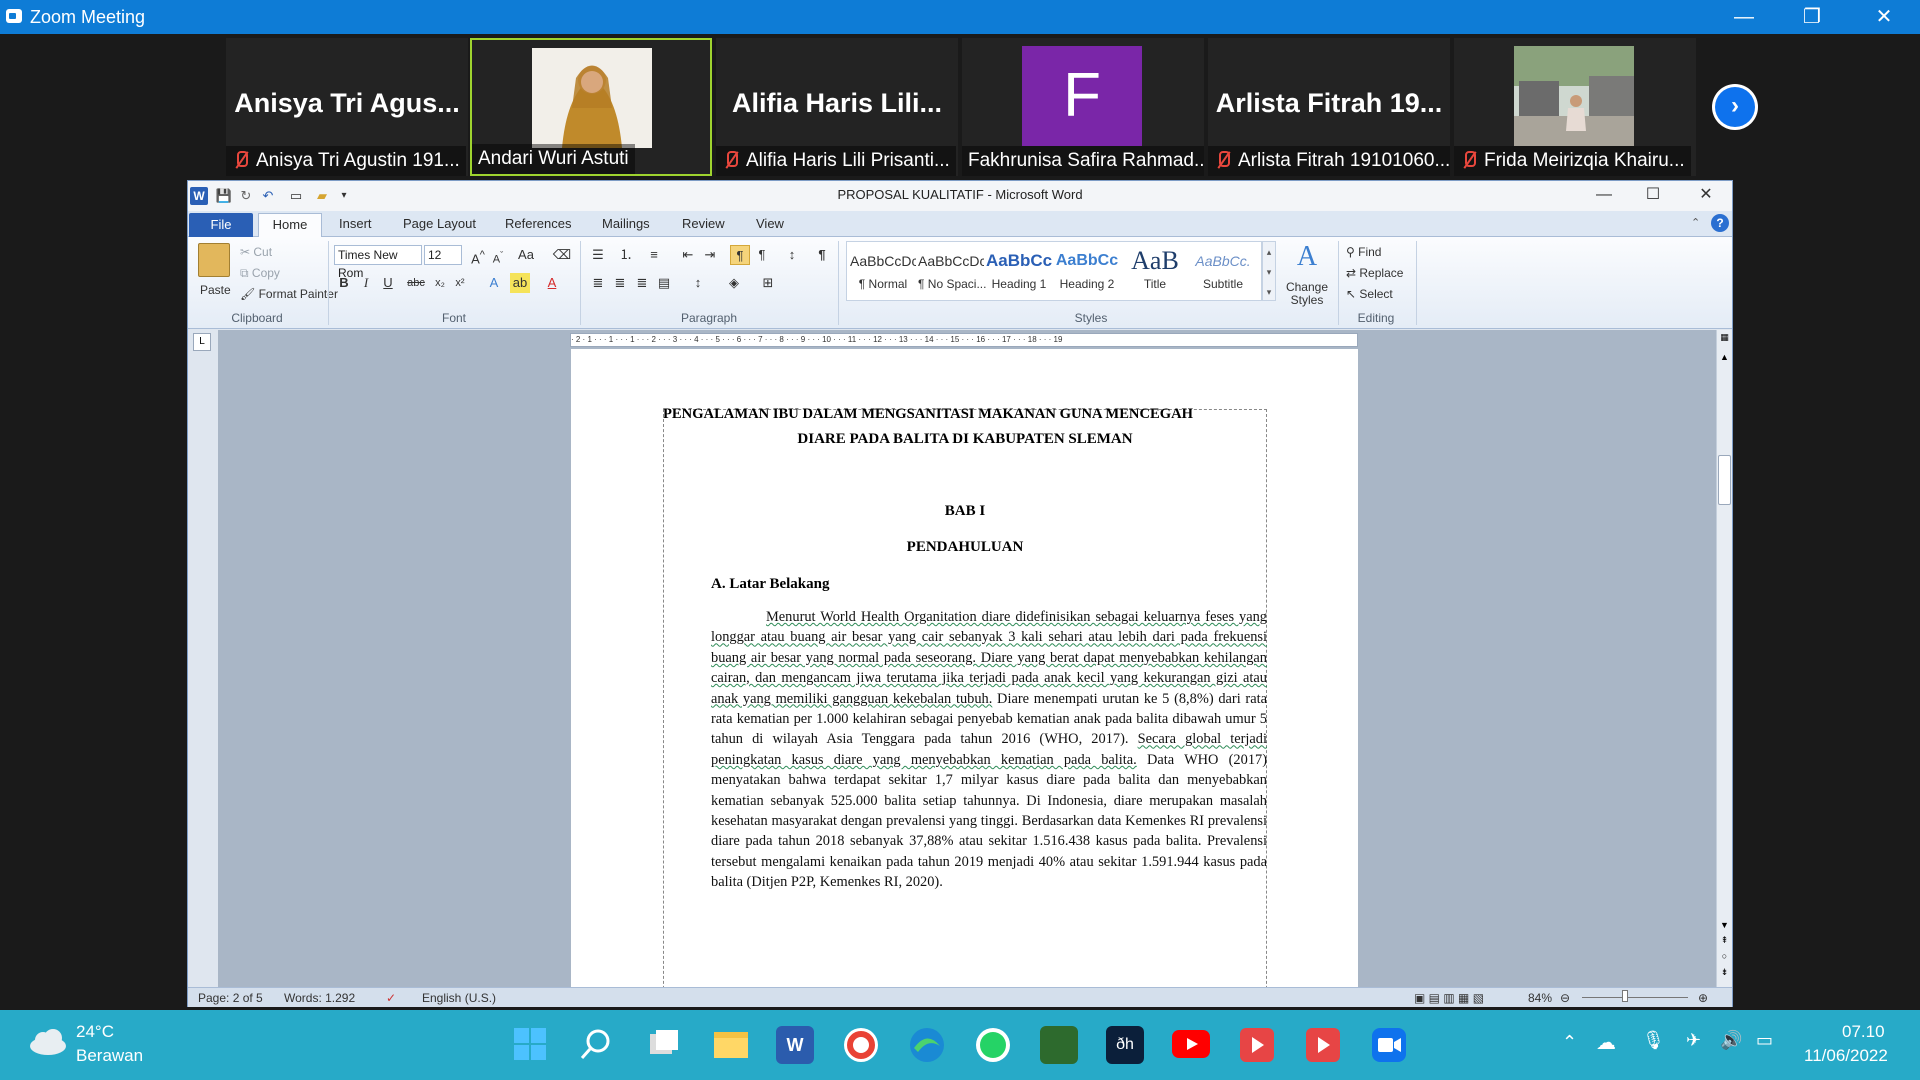 This screenshot has width=1920, height=1080. What do you see at coordinates (221, 225) in the screenshot?
I see `tab-file: File` at bounding box center [221, 225].